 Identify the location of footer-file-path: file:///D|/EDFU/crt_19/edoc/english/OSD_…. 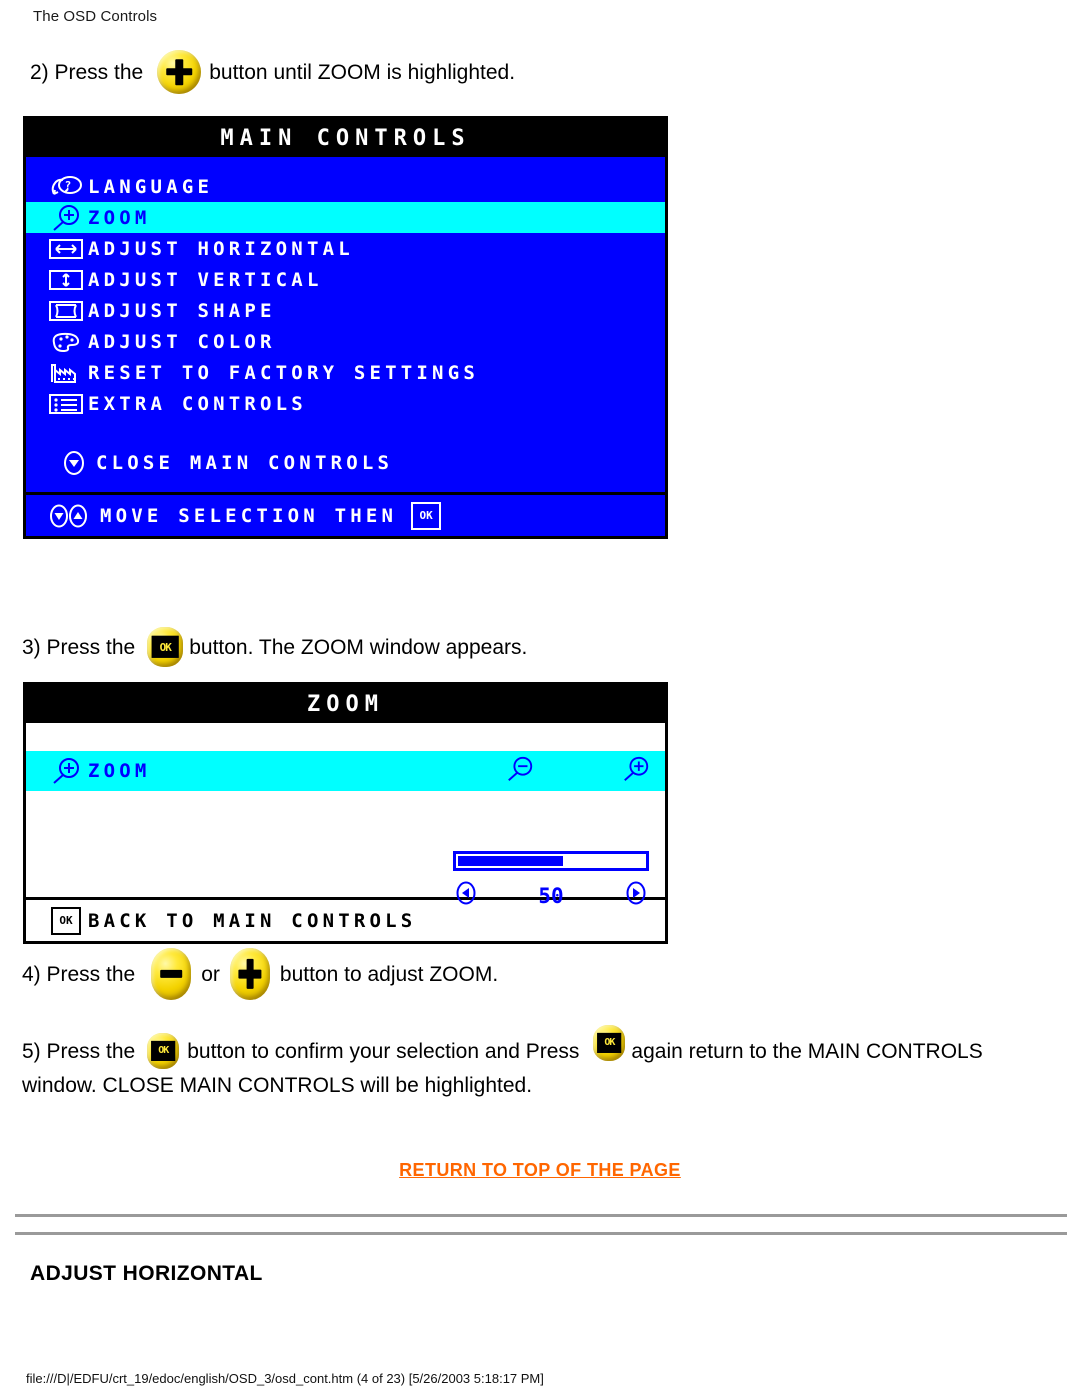
(285, 1378).